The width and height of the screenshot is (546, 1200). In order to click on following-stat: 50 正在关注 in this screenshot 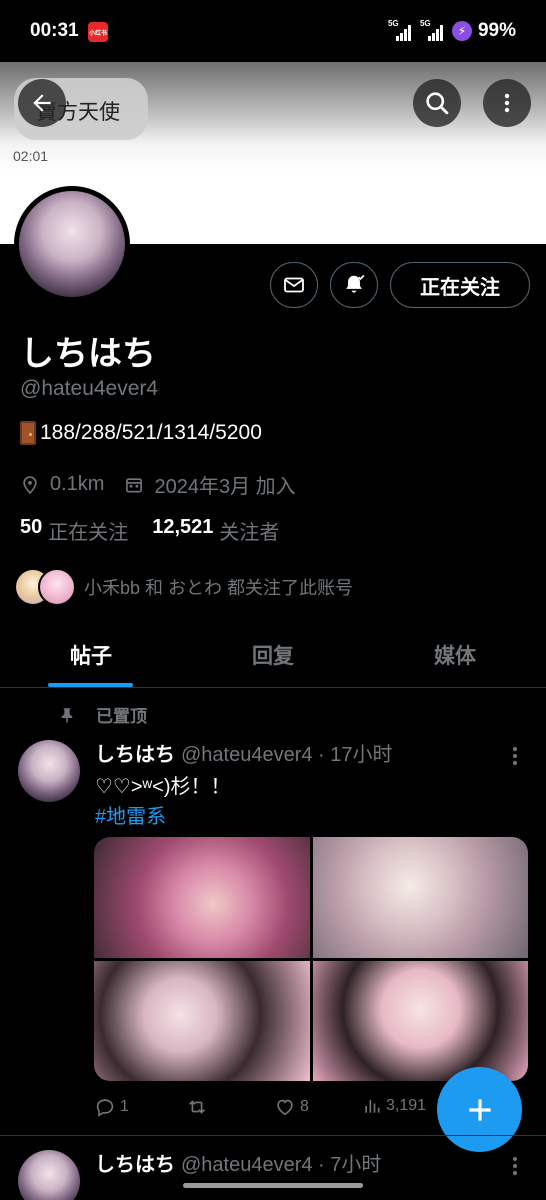, I will do `click(74, 530)`.